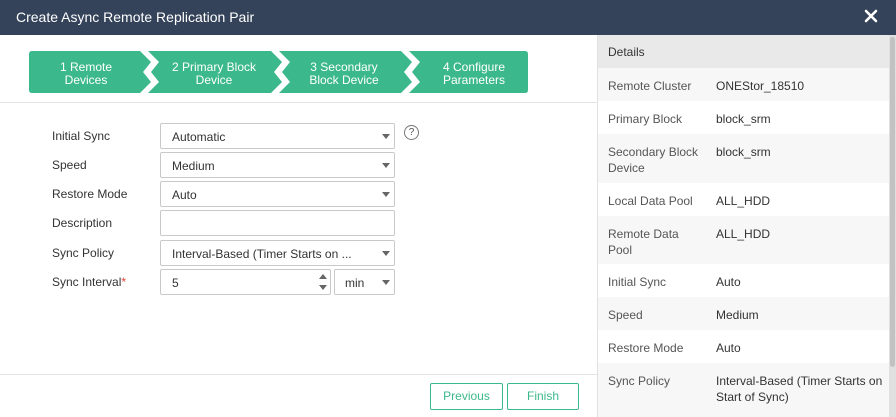 This screenshot has height=417, width=896. Describe the element at coordinates (277, 194) in the screenshot. I see `restore-mode-select: Auto` at that location.